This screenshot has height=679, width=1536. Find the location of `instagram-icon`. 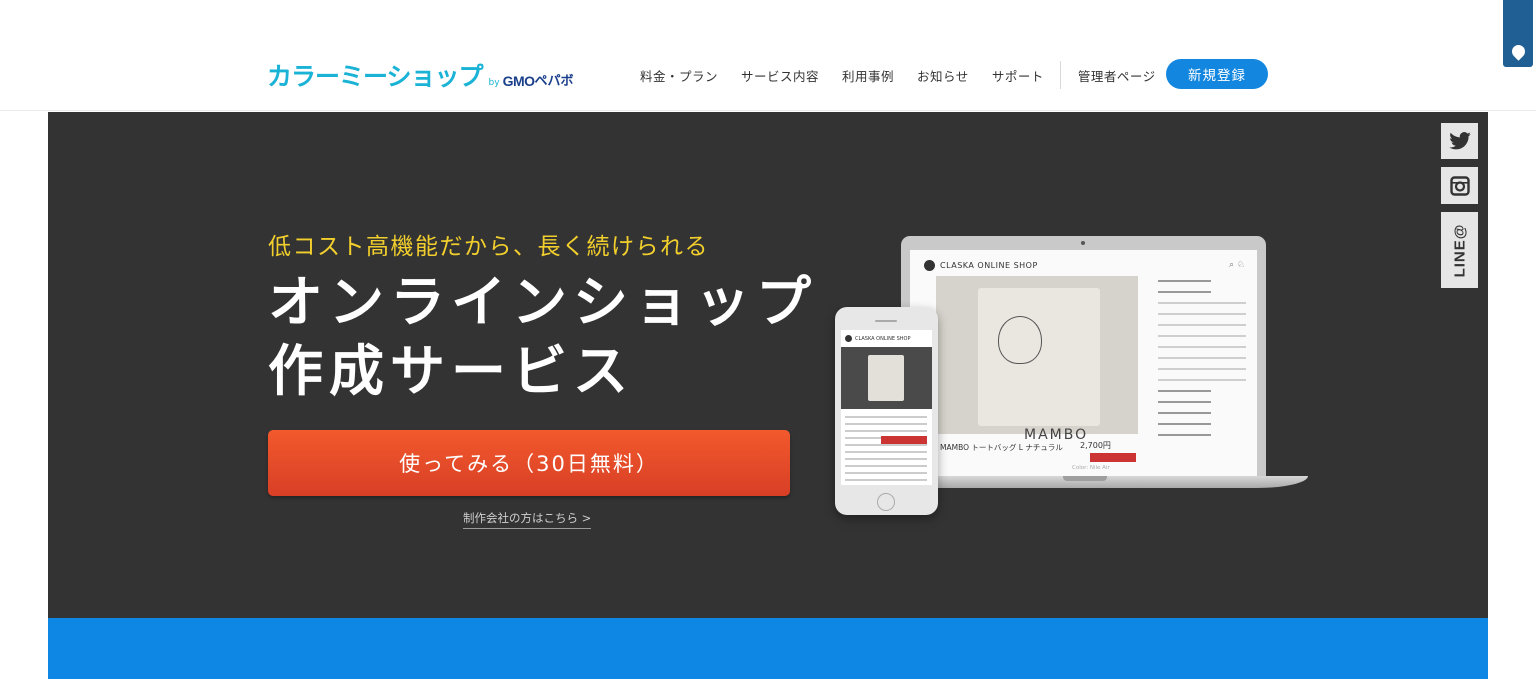

instagram-icon is located at coordinates (1459, 185).